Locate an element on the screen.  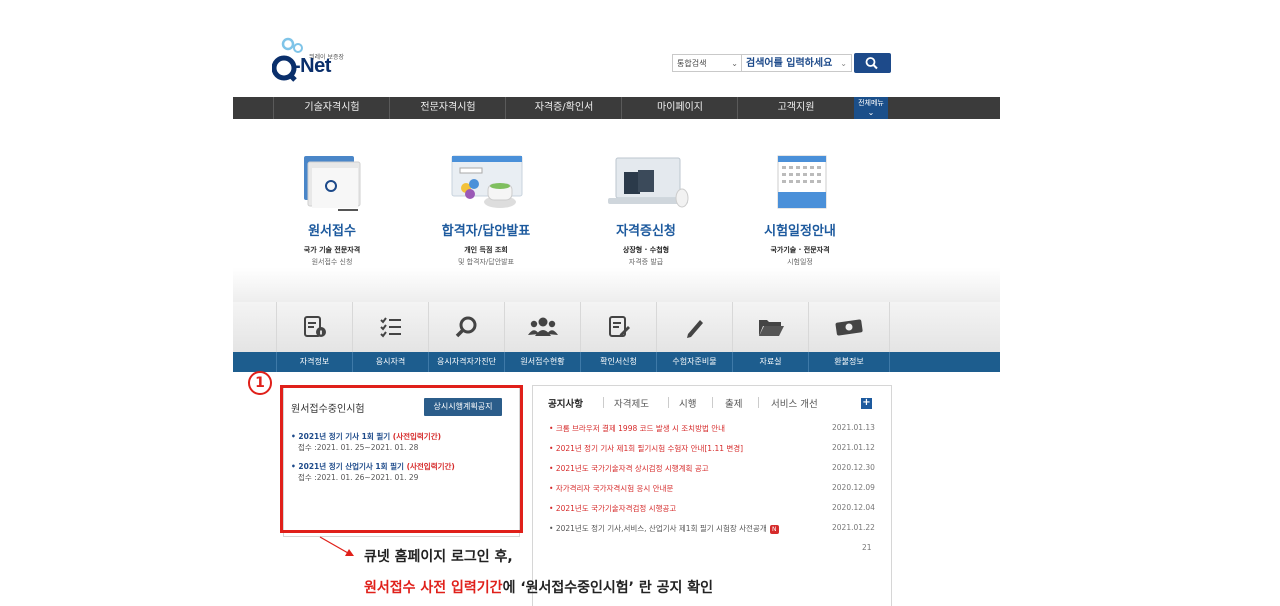
notice-item: • 2021년도 국가기술자격 상시검정 시행계획 공고 is located at coordinates (629, 468).